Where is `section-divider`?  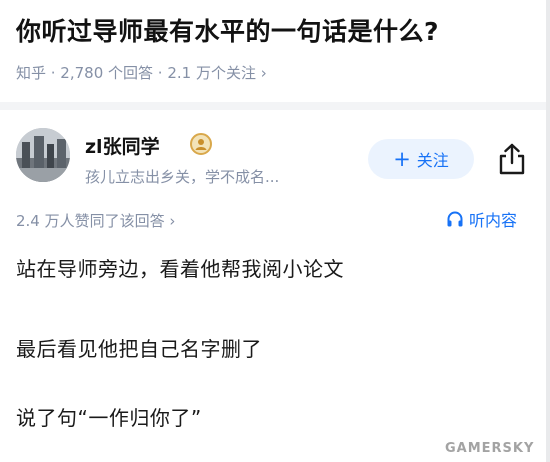 section-divider is located at coordinates (275, 106).